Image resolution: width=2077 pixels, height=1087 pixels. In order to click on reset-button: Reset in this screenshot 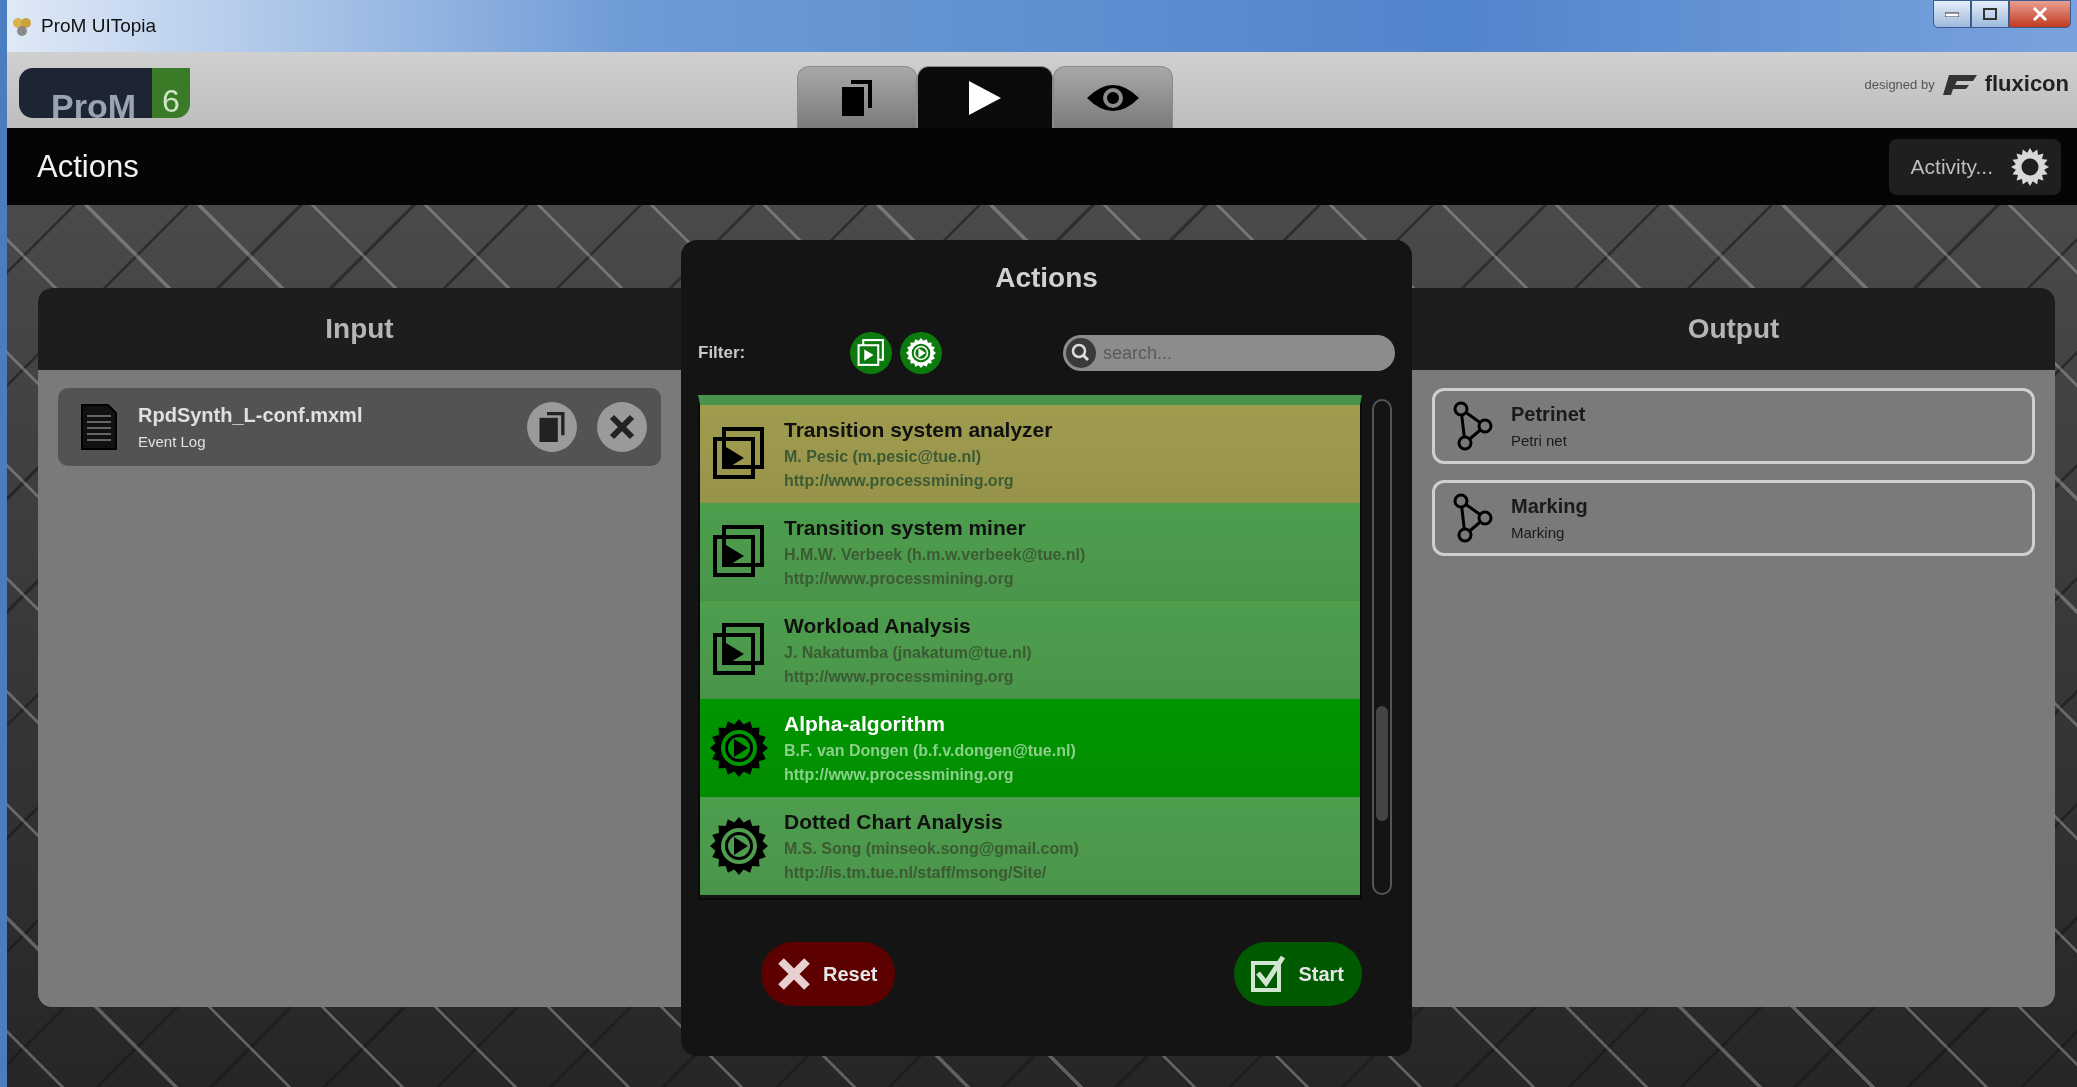, I will do `click(828, 974)`.